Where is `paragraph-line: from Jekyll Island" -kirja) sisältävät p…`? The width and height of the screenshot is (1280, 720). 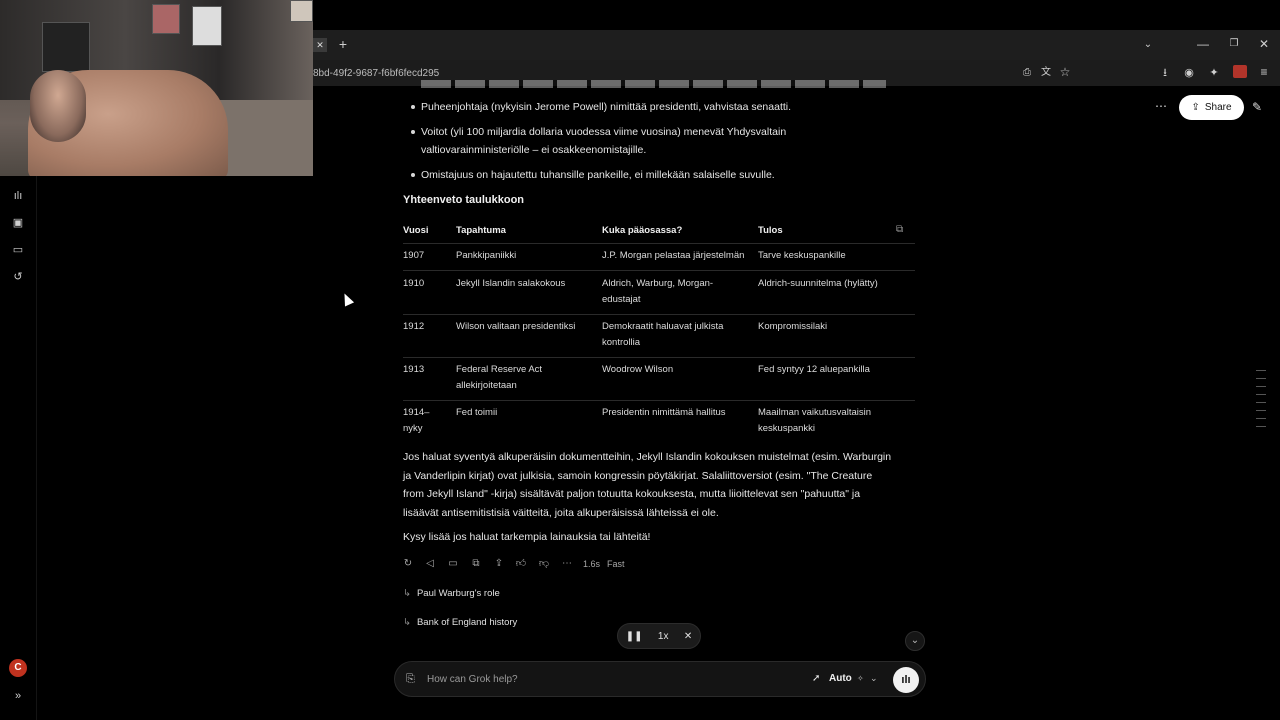
paragraph-line: from Jekyll Island" -kirja) sisältävät p… is located at coordinates (632, 494).